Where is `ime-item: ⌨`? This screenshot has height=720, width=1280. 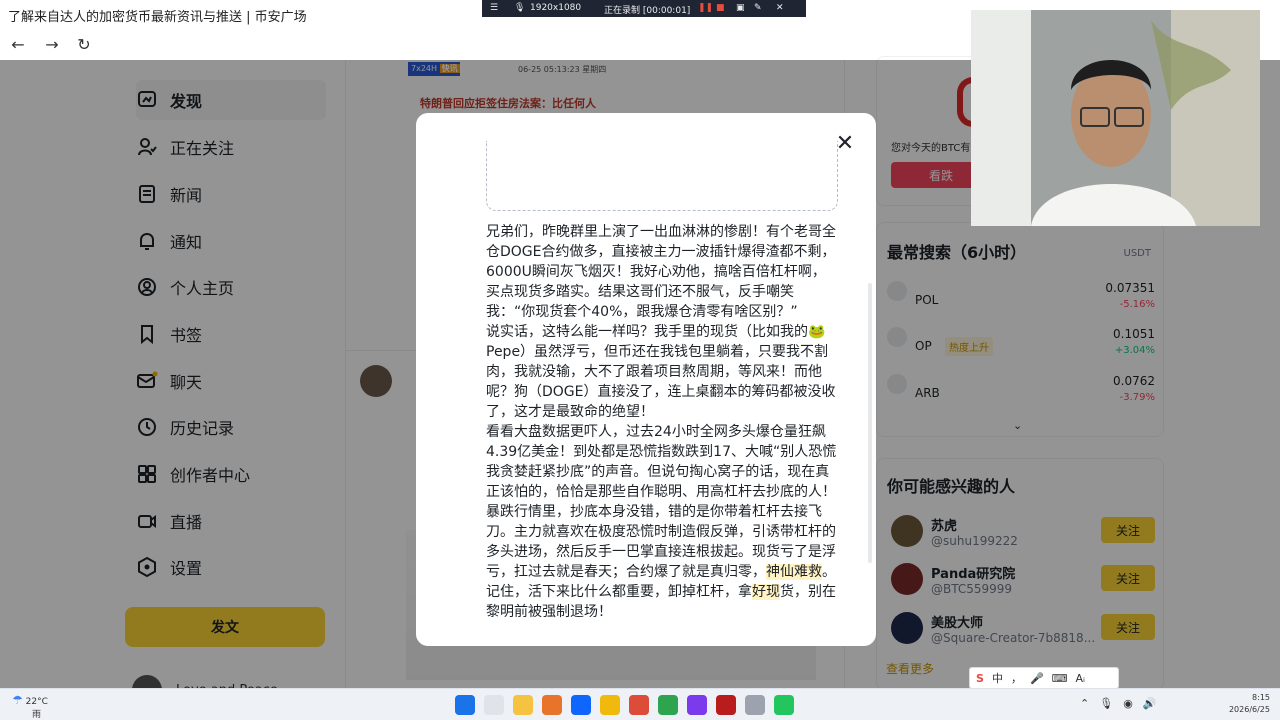
ime-item: ⌨ is located at coordinates (1060, 678).